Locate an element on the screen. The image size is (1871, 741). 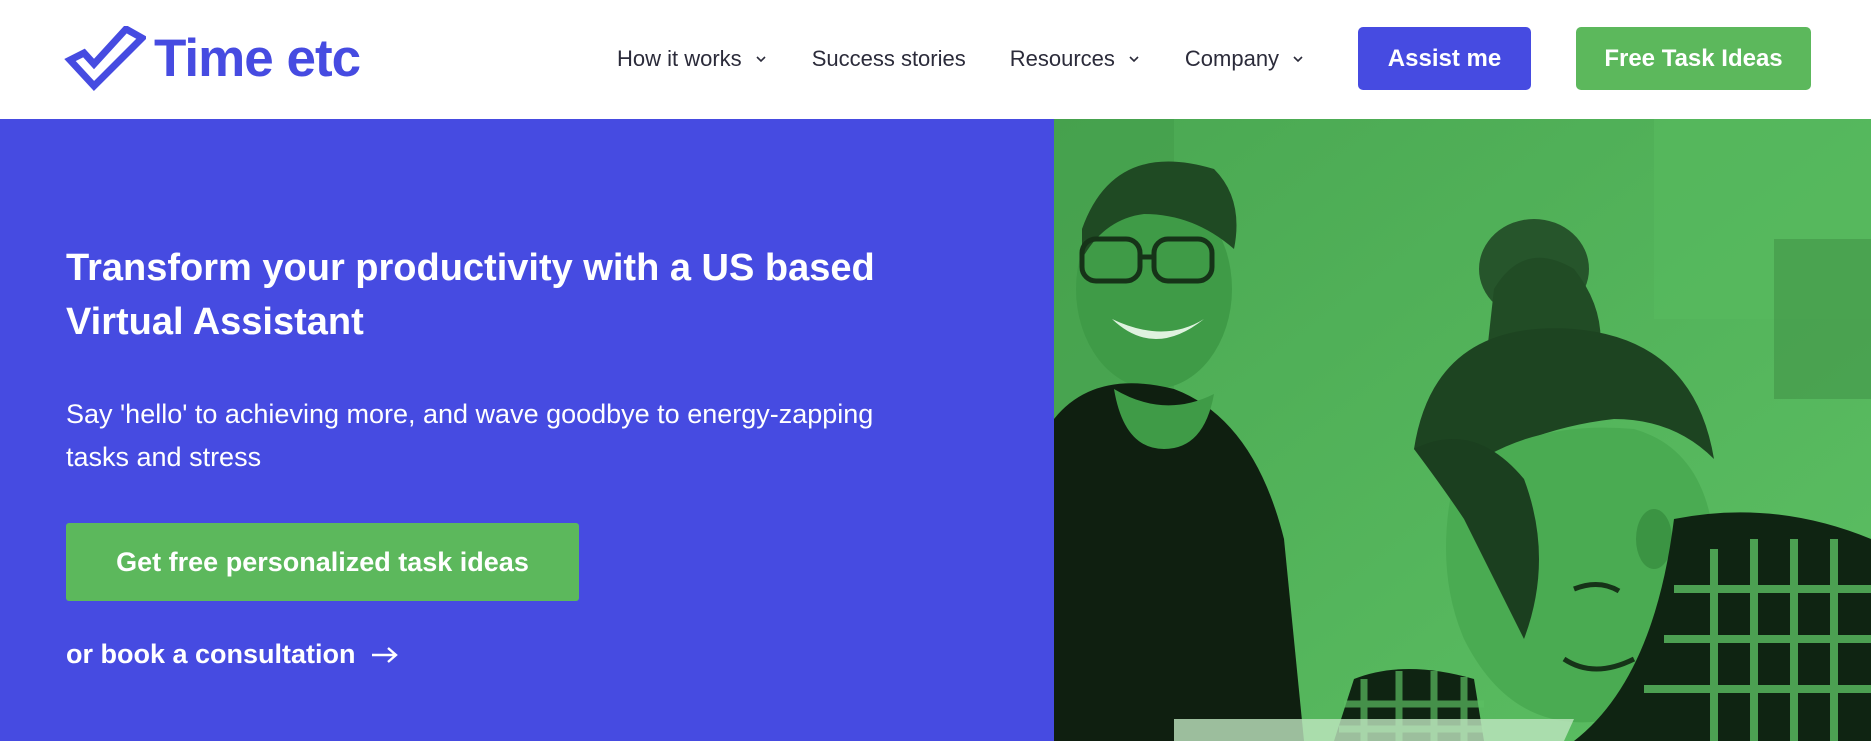
nav-item-success-stories: Success stories is located at coordinates (889, 59).